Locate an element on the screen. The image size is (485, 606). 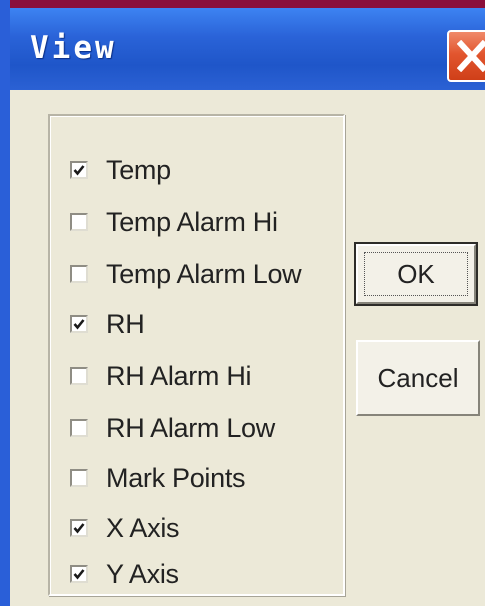
option-y-axis-label: Y Axis is located at coordinates (142, 573).